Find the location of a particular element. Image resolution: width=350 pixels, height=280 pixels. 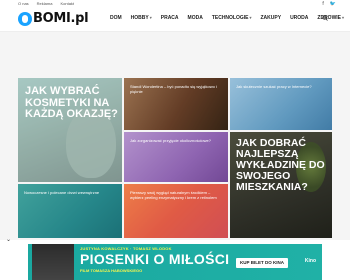

nav-item-dom: DOM is located at coordinates (116, 18).